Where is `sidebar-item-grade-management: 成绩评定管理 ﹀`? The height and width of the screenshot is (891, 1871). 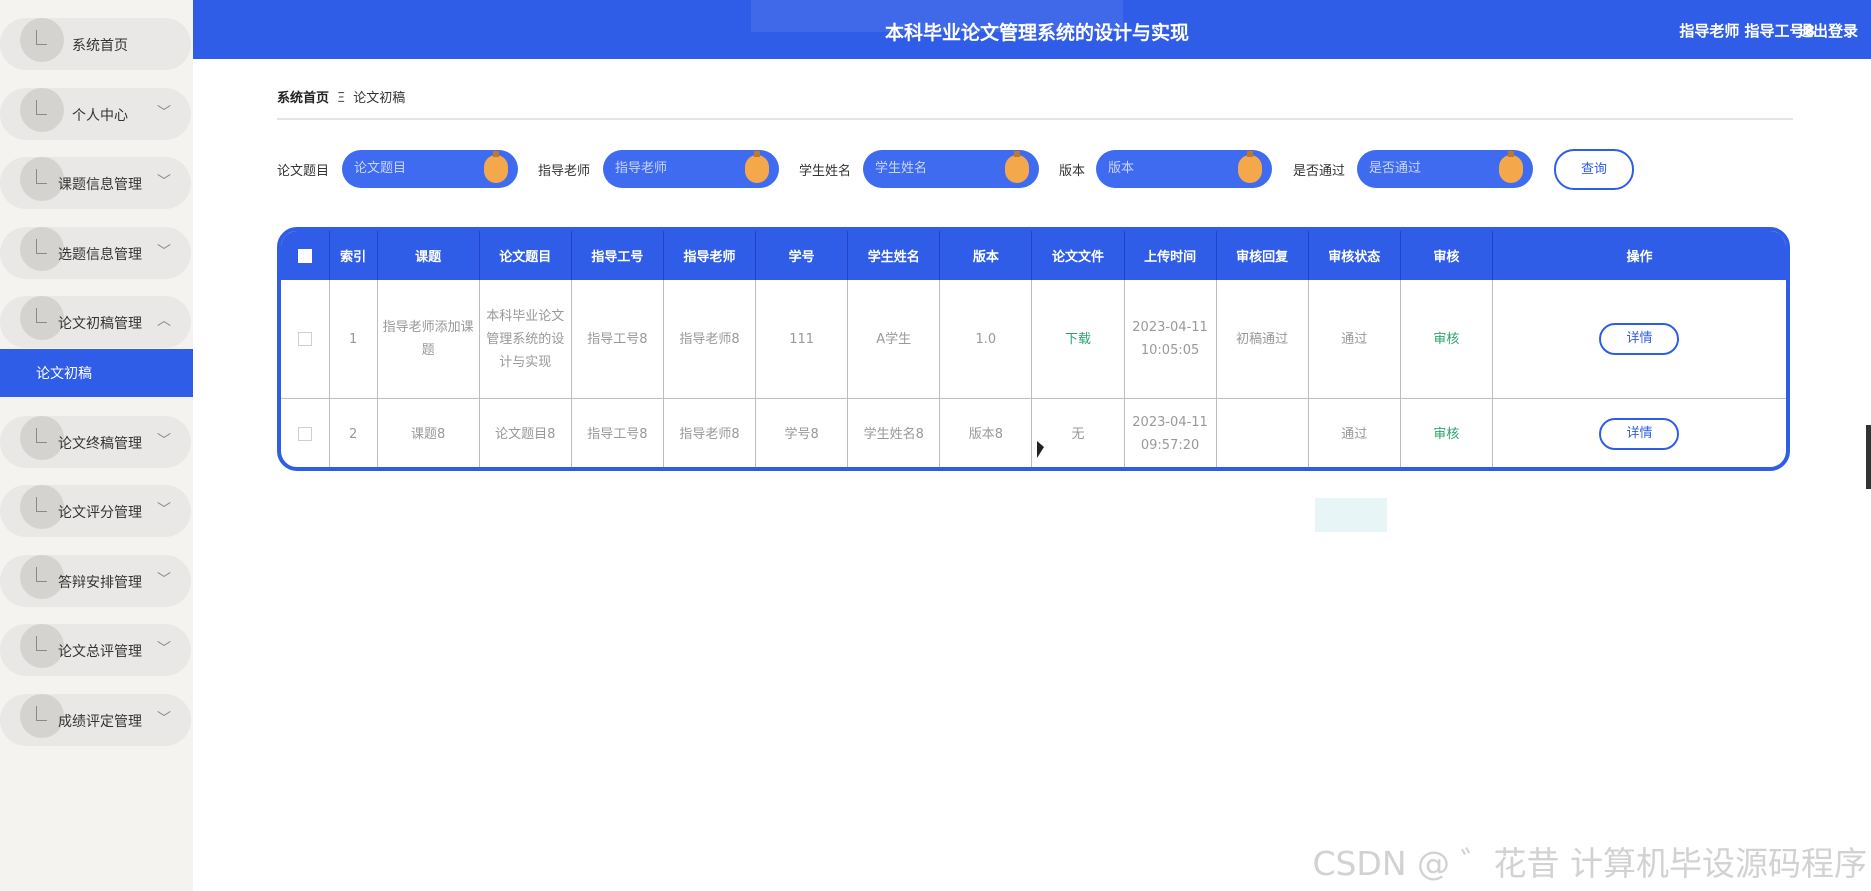
sidebar-item-grade-management: 成绩评定管理 ﹀ is located at coordinates (95, 720).